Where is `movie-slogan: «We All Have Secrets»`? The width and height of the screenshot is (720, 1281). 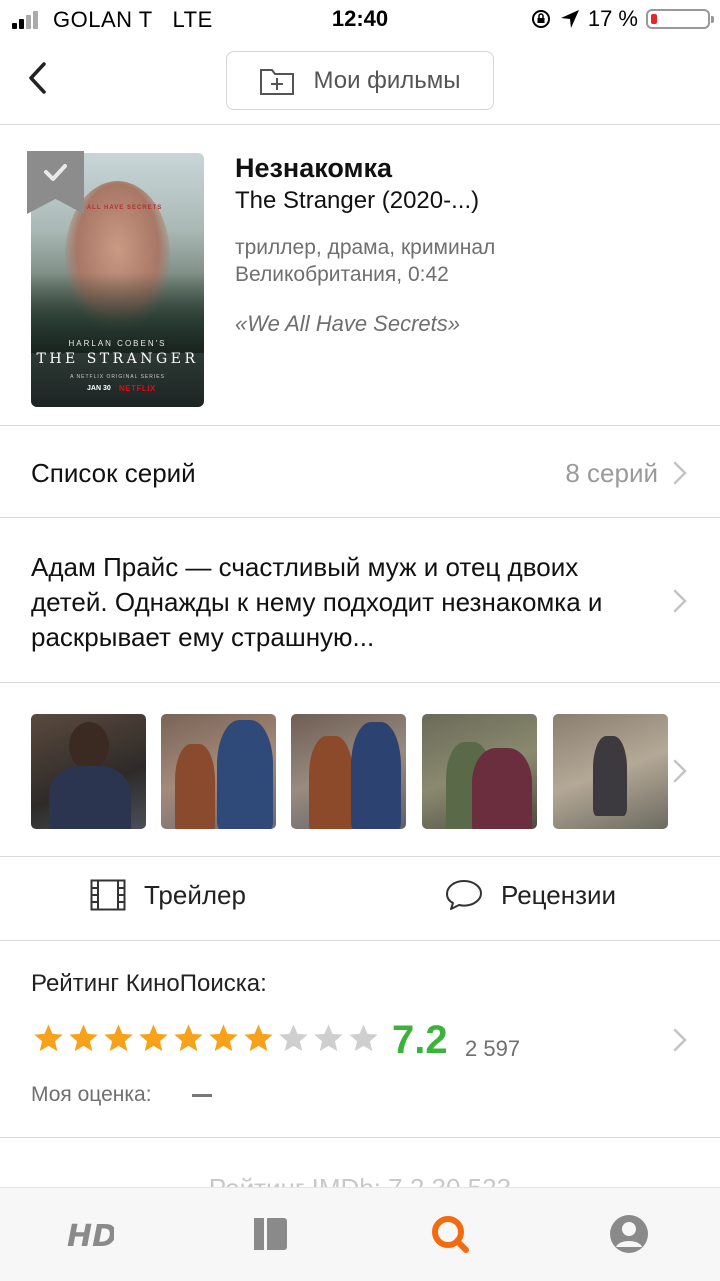
movie-slogan: «We All Have Secrets» is located at coordinates (347, 323).